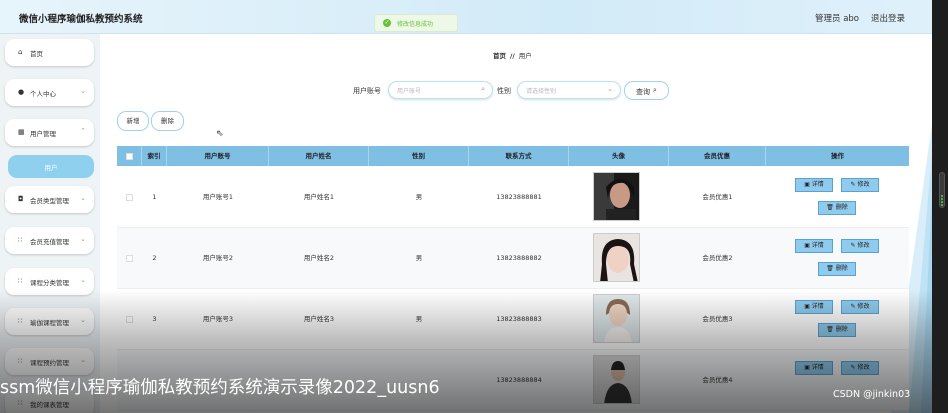 Image resolution: width=948 pixels, height=413 pixels. I want to click on column-header: 操作, so click(837, 156).